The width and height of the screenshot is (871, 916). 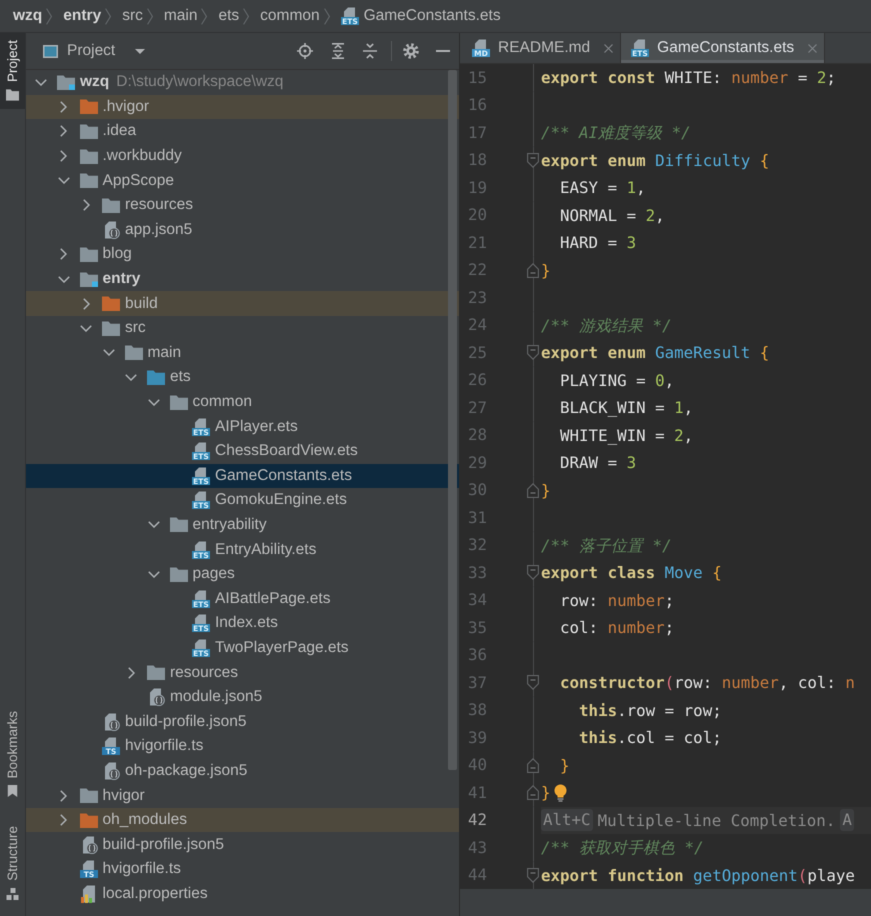 I want to click on breadcrumb-item: main, so click(x=181, y=16).